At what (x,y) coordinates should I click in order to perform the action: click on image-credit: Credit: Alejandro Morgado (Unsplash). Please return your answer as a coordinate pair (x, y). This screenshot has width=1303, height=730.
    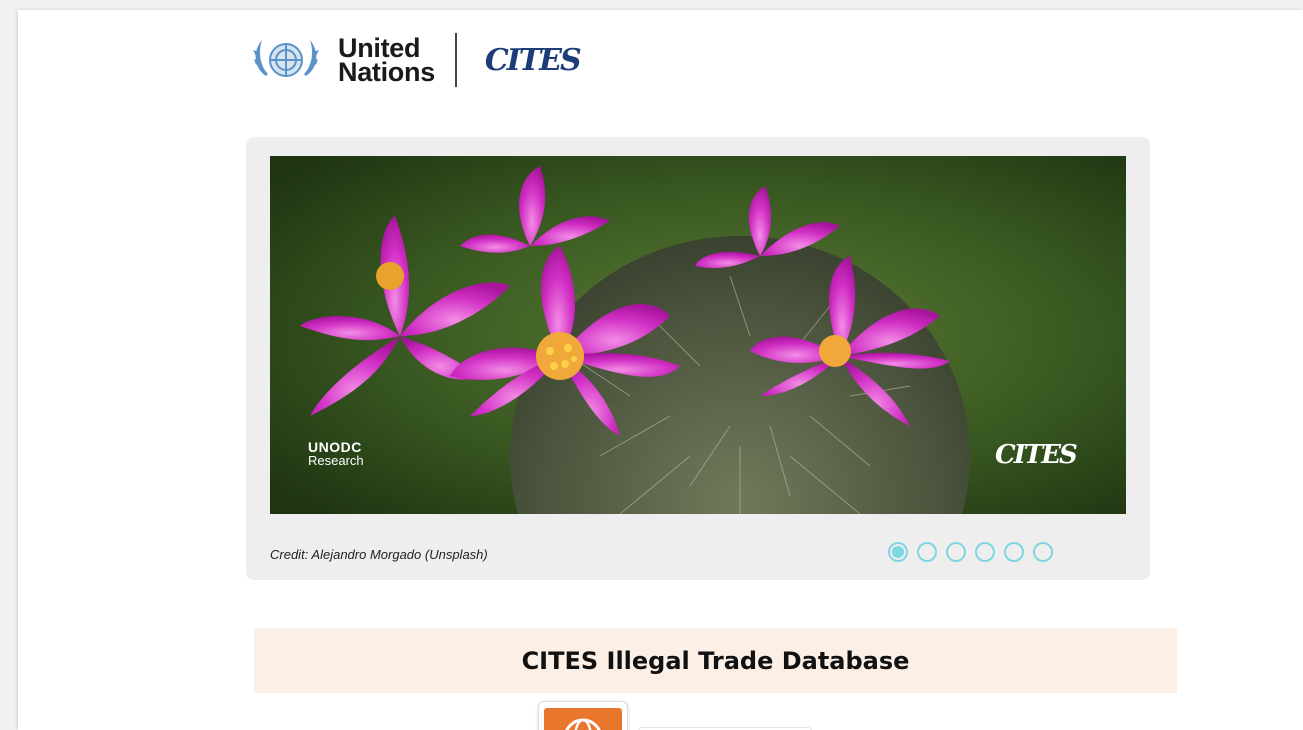
    Looking at the image, I should click on (379, 554).